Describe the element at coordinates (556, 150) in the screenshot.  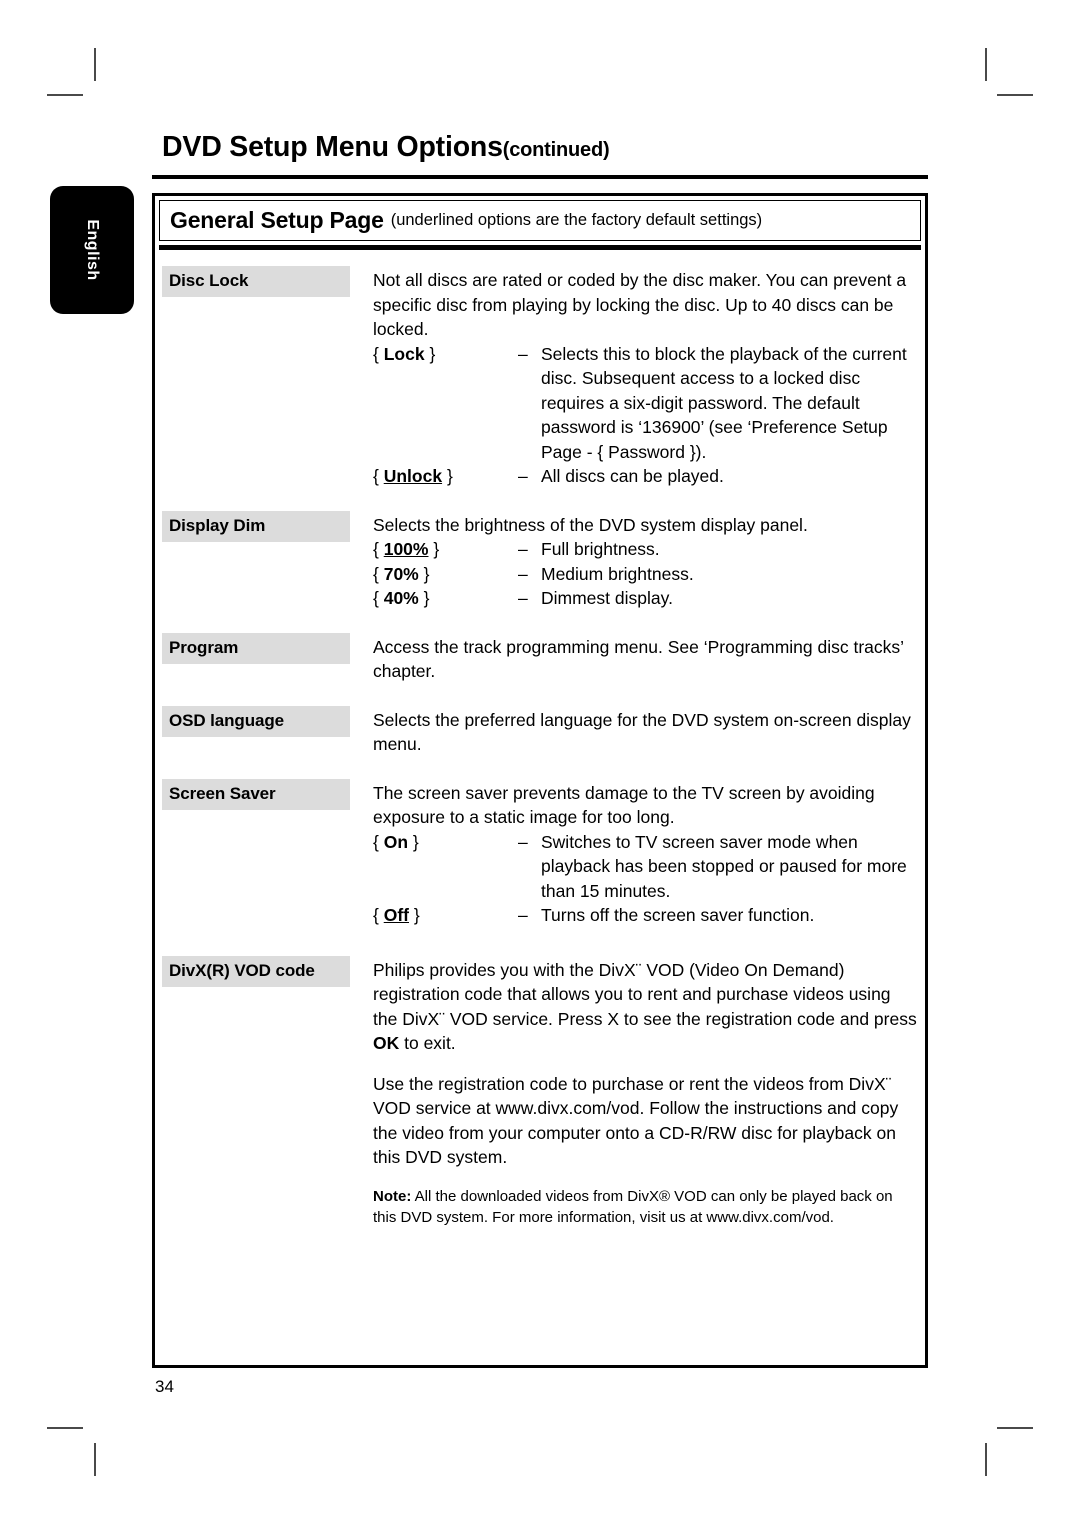
I see `page-title-continued: (continued)` at that location.